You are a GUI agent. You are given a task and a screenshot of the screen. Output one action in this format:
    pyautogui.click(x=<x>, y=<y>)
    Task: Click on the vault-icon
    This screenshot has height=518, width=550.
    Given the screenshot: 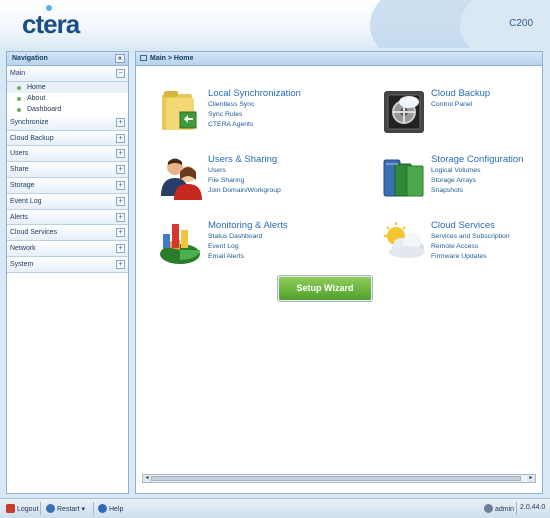 What is the action you would take?
    pyautogui.click(x=405, y=112)
    